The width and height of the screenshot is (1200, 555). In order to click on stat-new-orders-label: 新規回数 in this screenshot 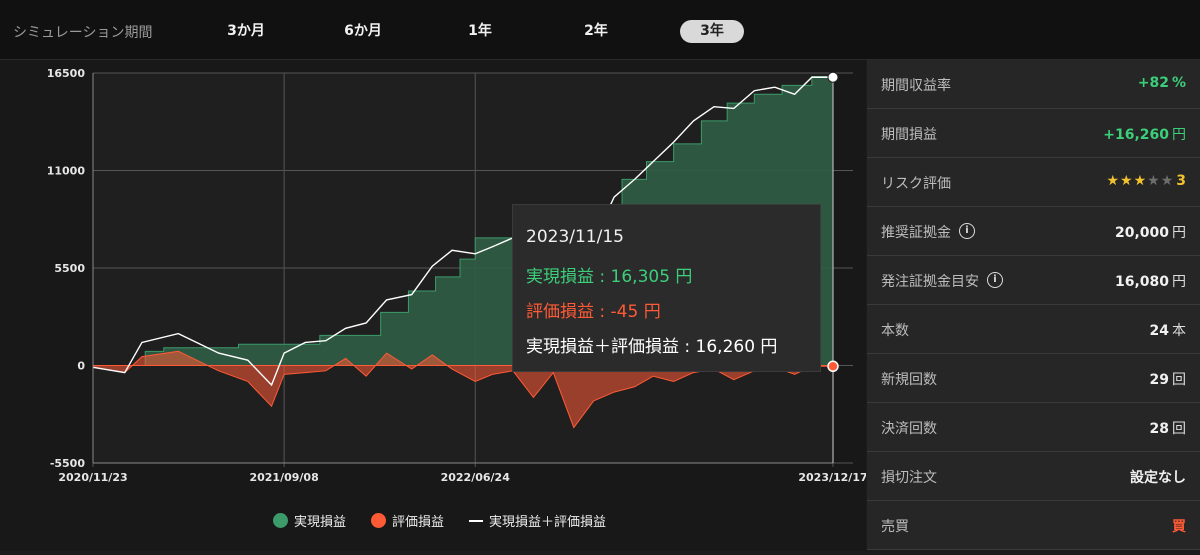, I will do `click(909, 380)`.